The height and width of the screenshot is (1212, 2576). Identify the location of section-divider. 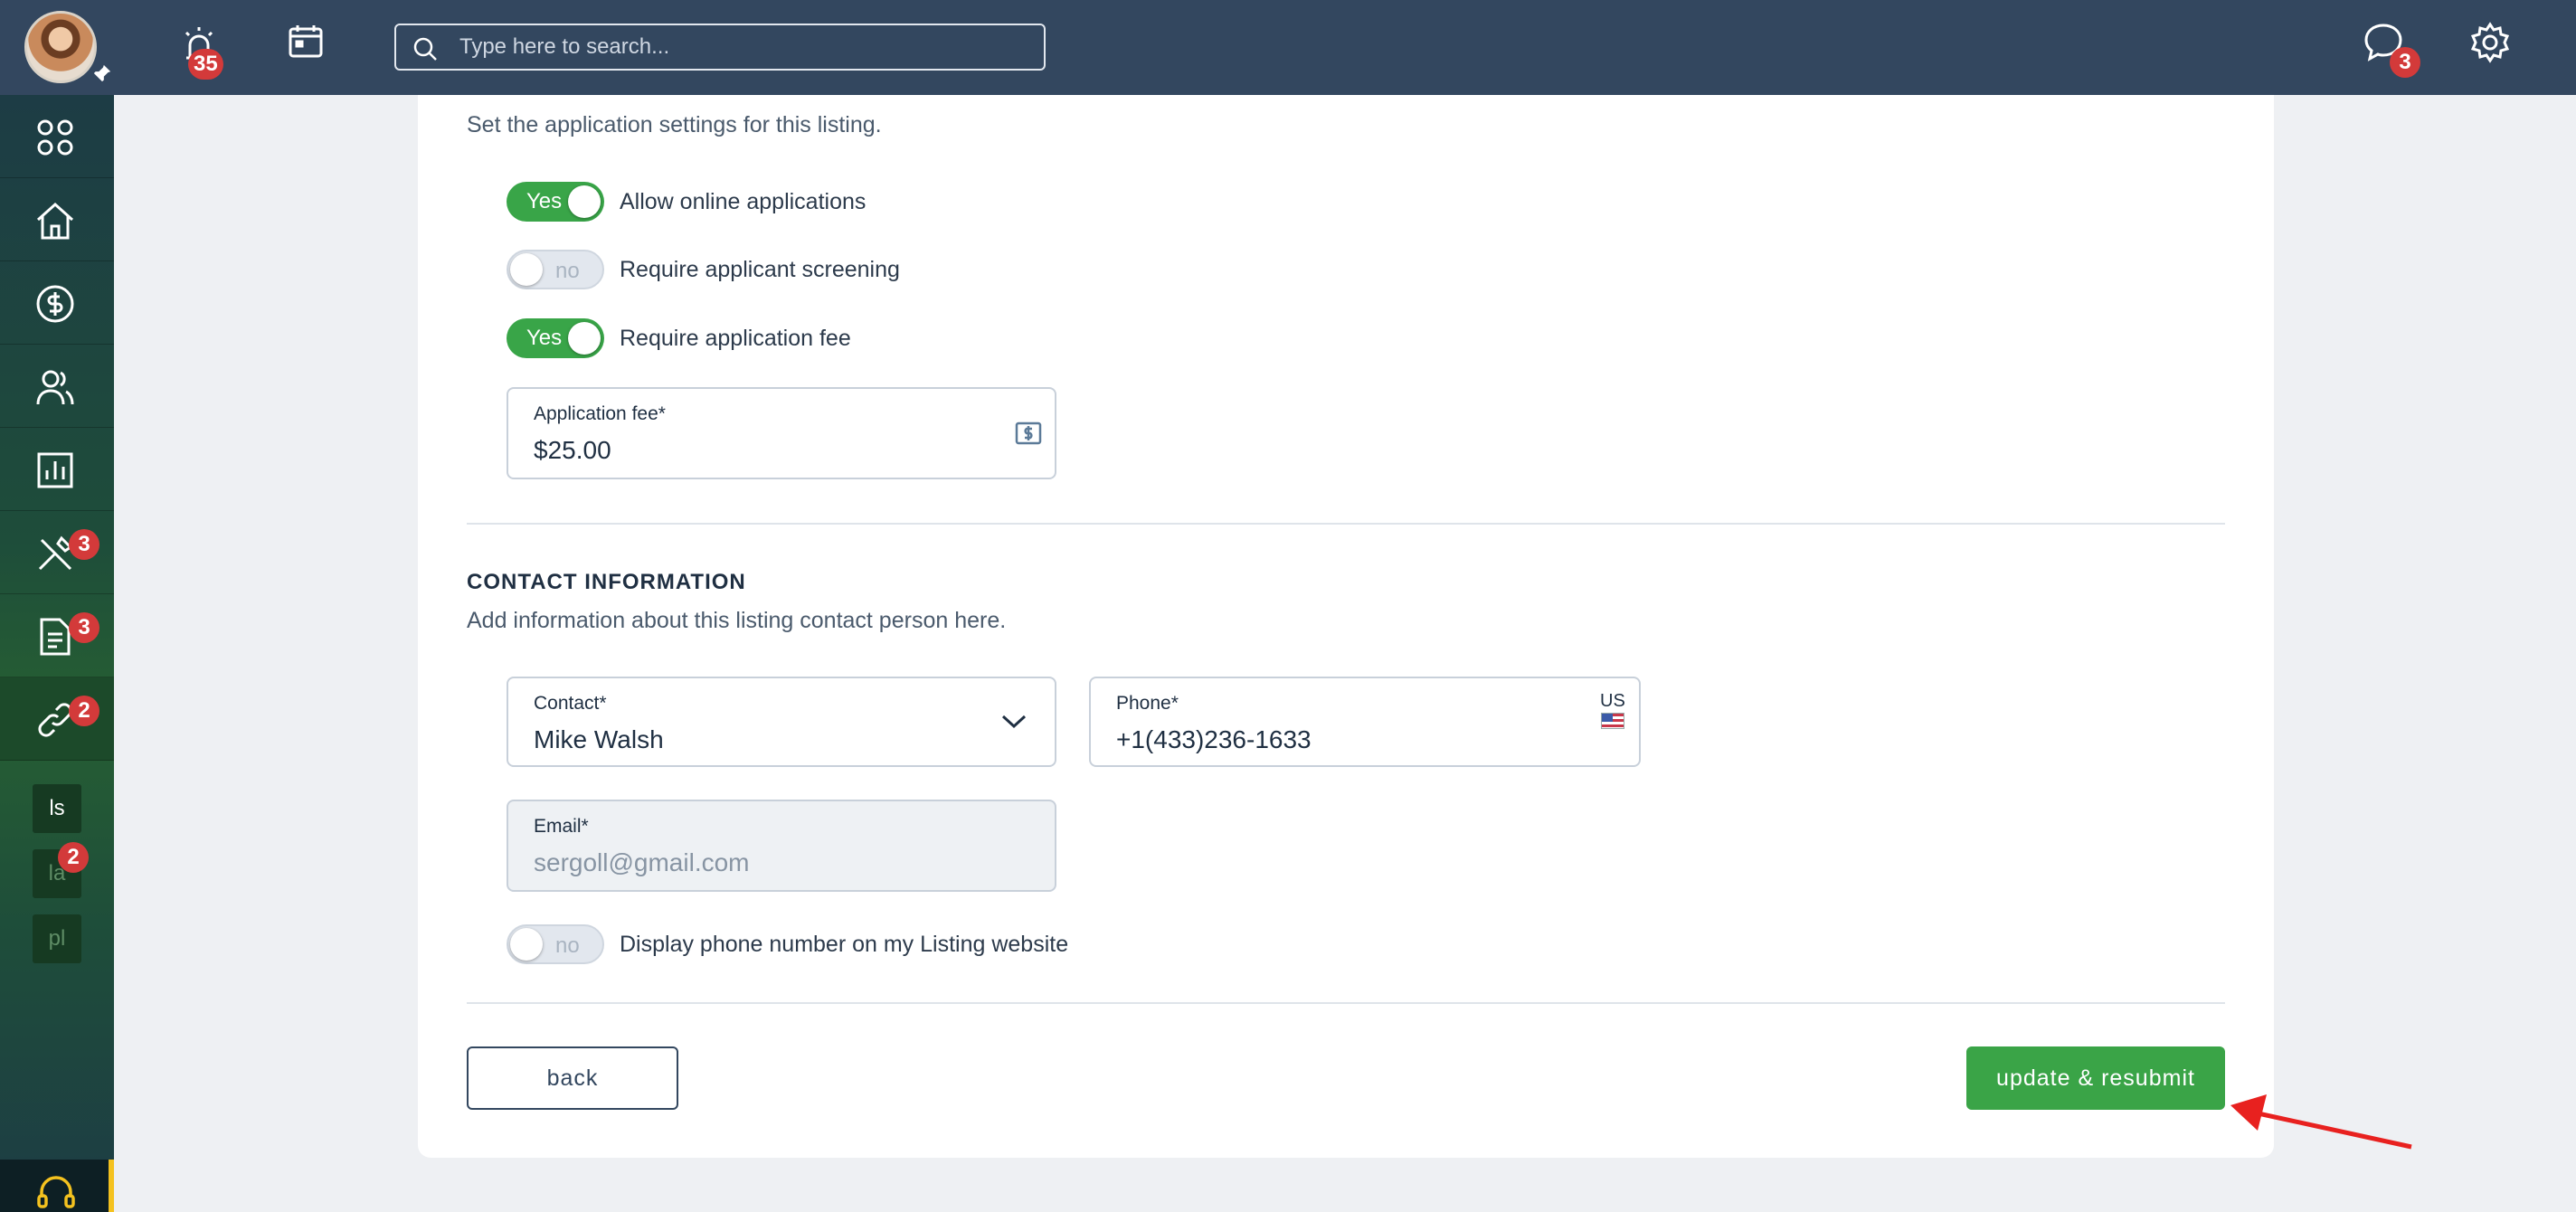
(1346, 524).